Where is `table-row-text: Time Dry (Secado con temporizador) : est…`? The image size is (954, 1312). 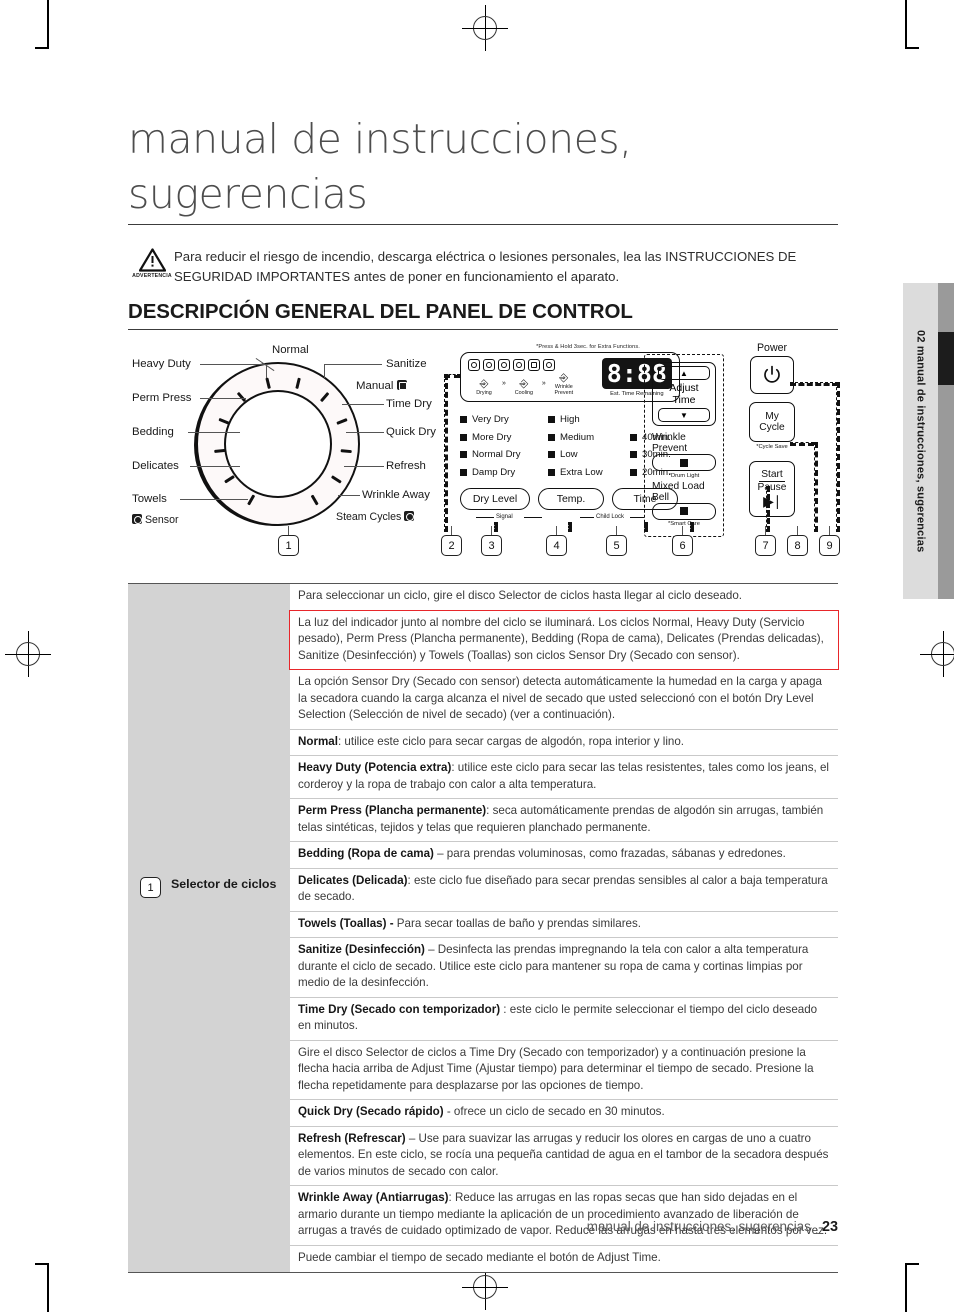 table-row-text: Time Dry (Secado con temporizador) : est… is located at coordinates (558, 1017).